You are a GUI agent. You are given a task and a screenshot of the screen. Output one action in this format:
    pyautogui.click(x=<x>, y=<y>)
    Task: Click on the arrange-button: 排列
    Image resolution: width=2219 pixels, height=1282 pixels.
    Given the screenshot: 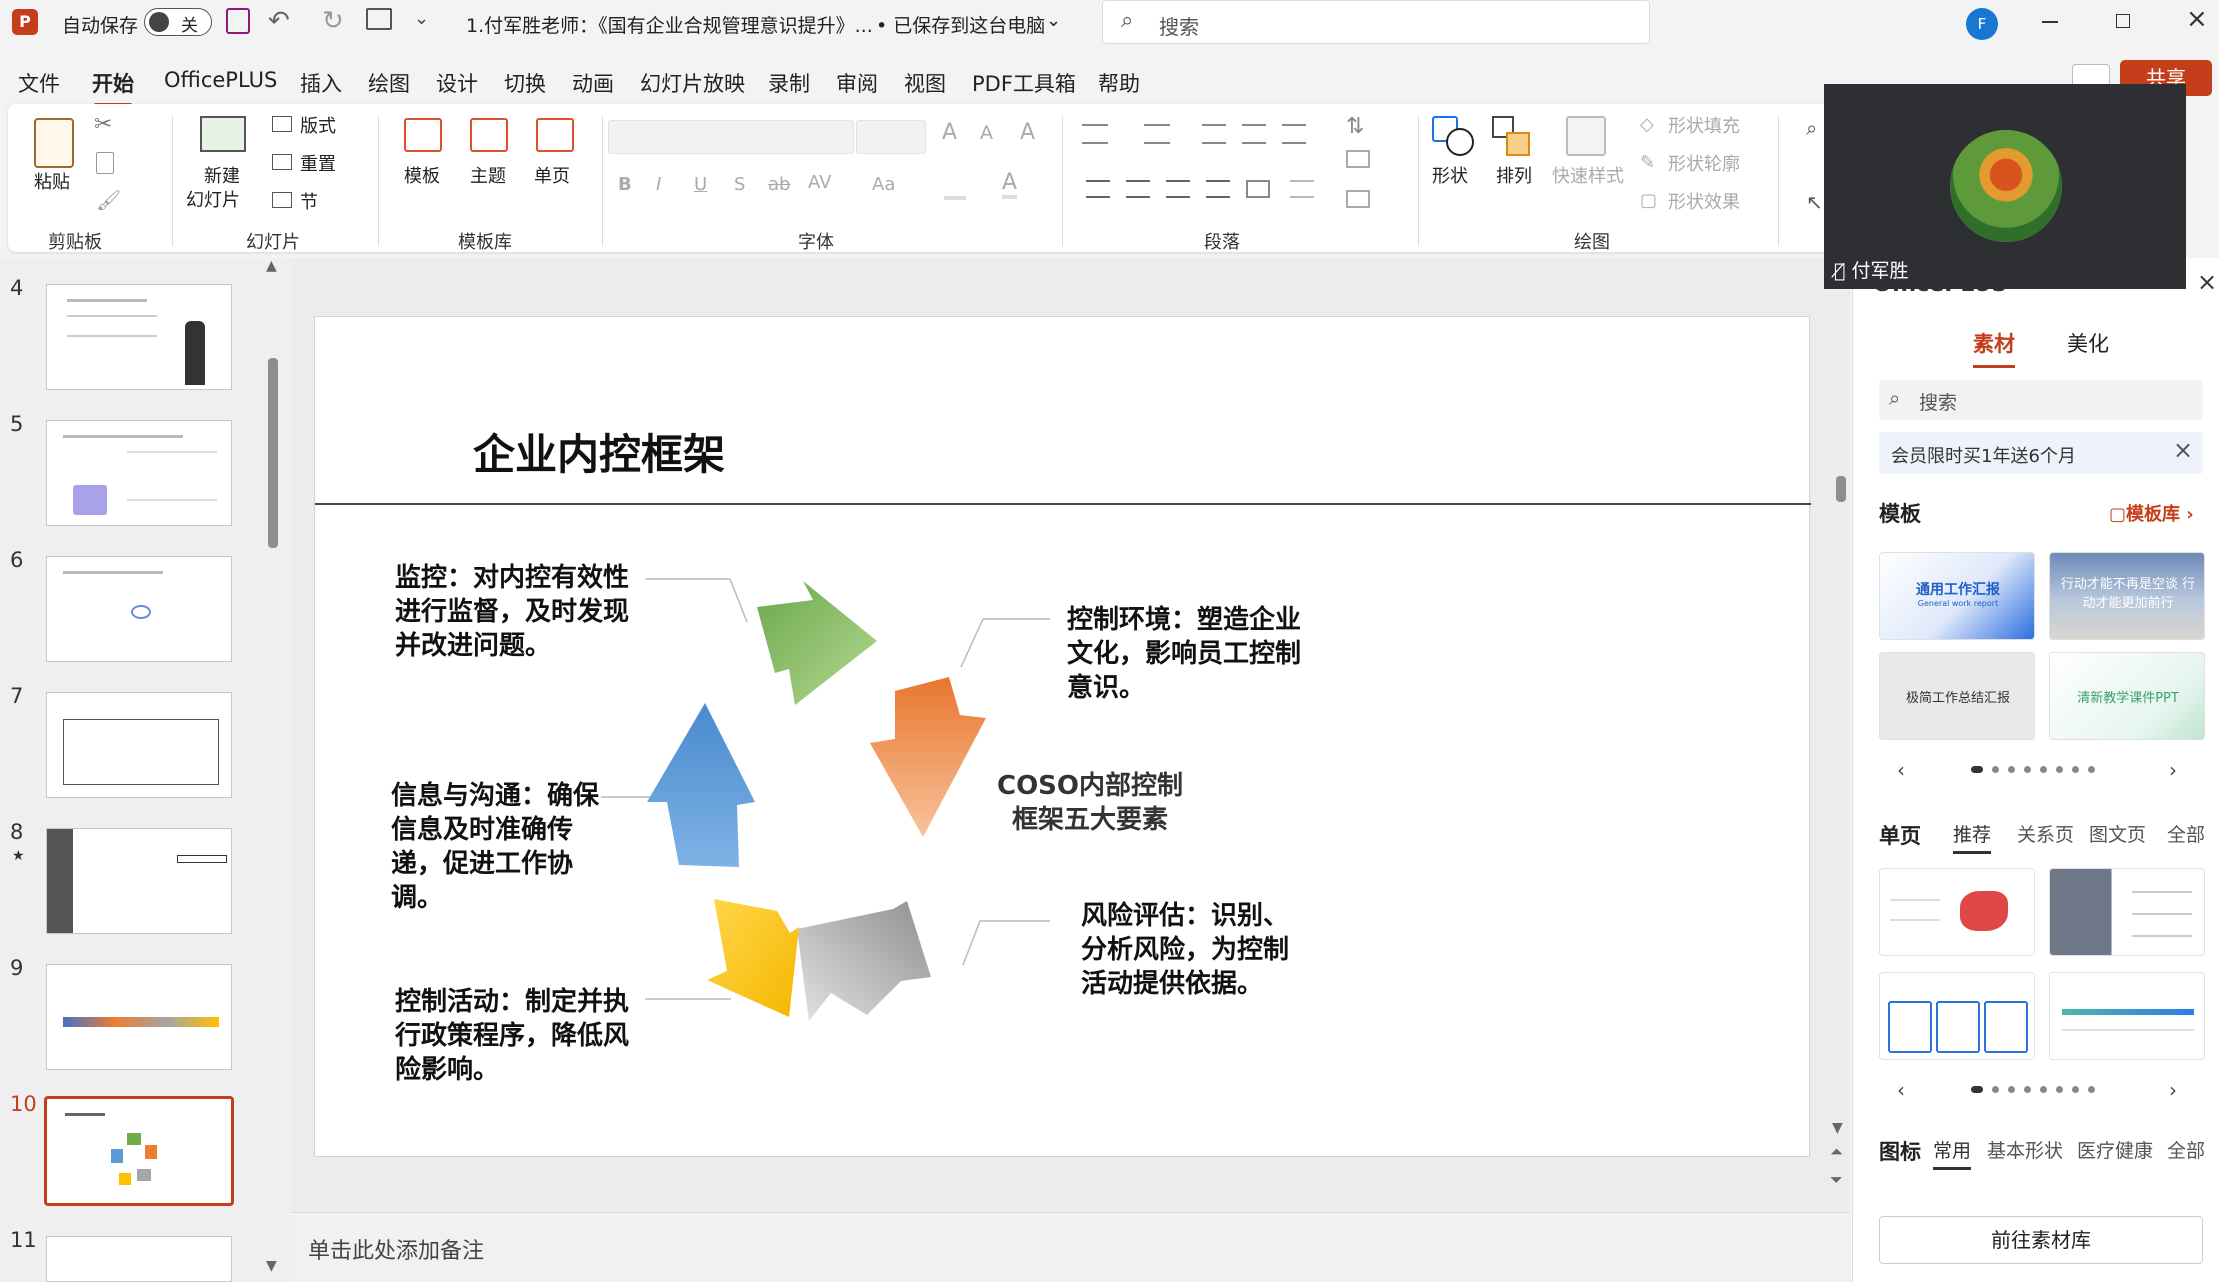 What is the action you would take?
    pyautogui.click(x=1514, y=175)
    